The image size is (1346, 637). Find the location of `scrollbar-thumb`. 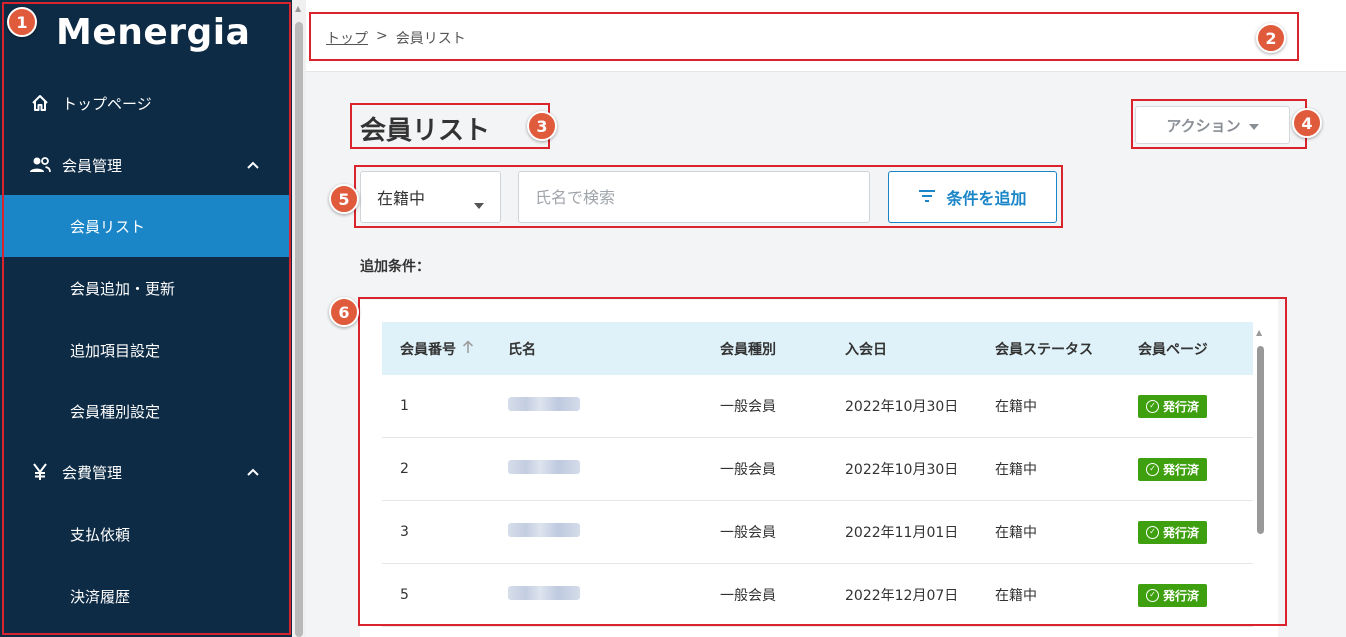

scrollbar-thumb is located at coordinates (299, 329).